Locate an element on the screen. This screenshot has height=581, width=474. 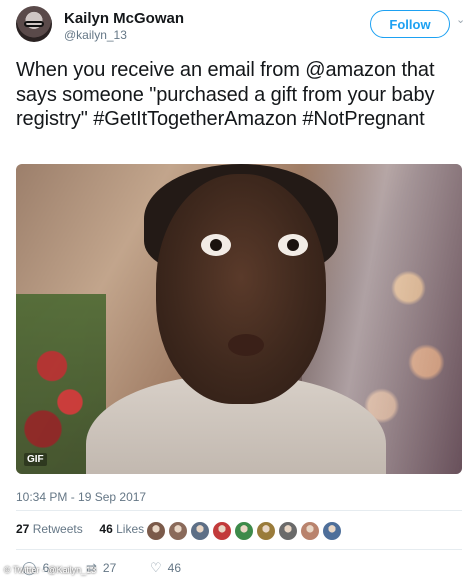
likes-label: Likes is located at coordinates (130, 529).